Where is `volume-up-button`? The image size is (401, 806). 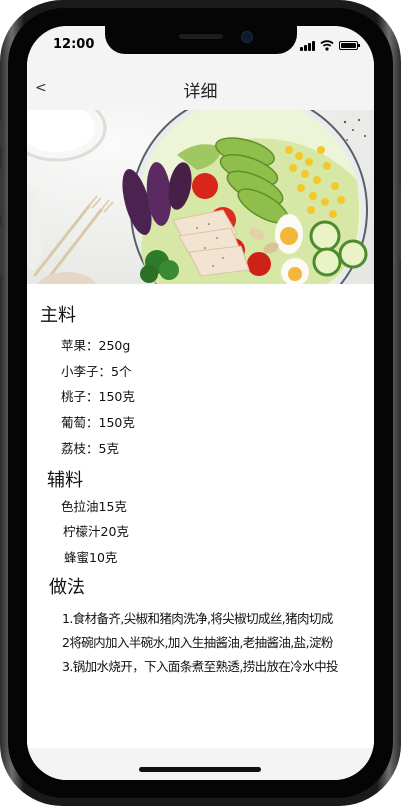 volume-up-button is located at coordinates (1, 192).